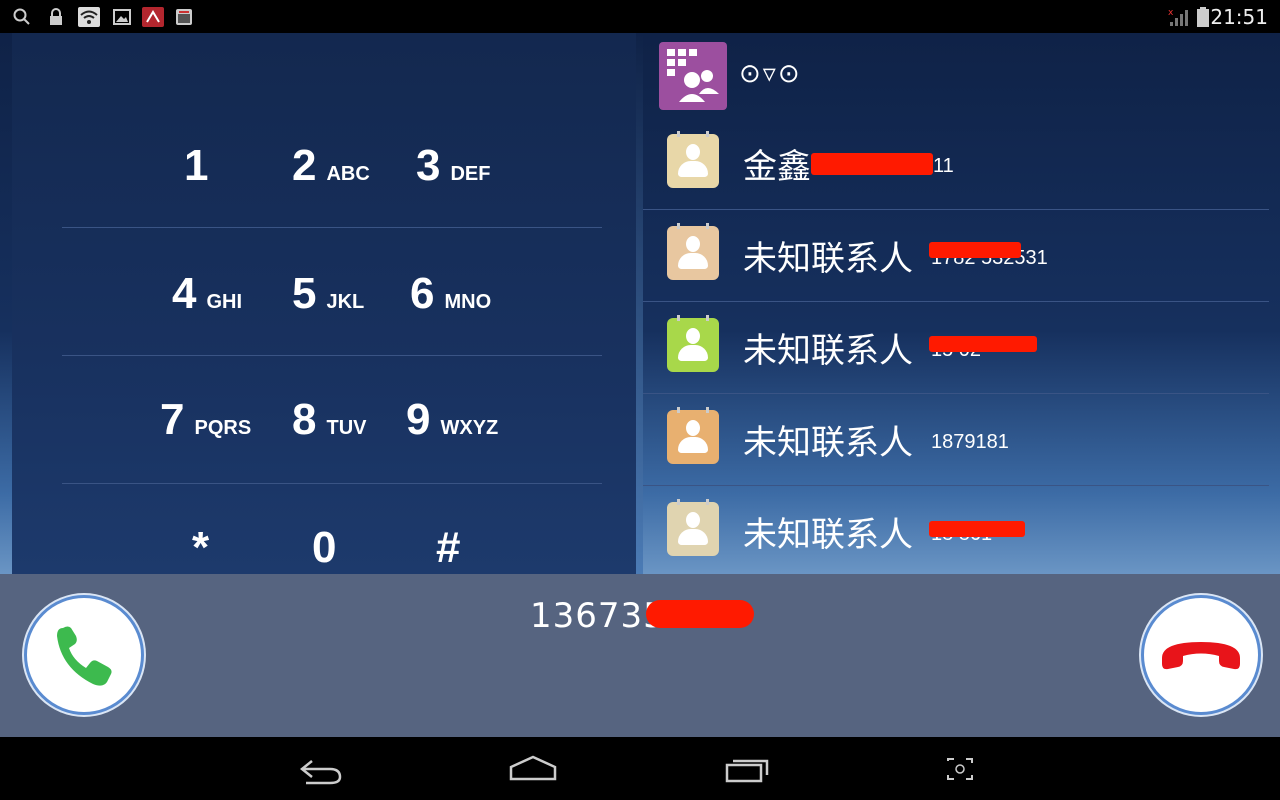 The width and height of the screenshot is (1280, 800). I want to click on status-bar: x 21:51, so click(640, 16).